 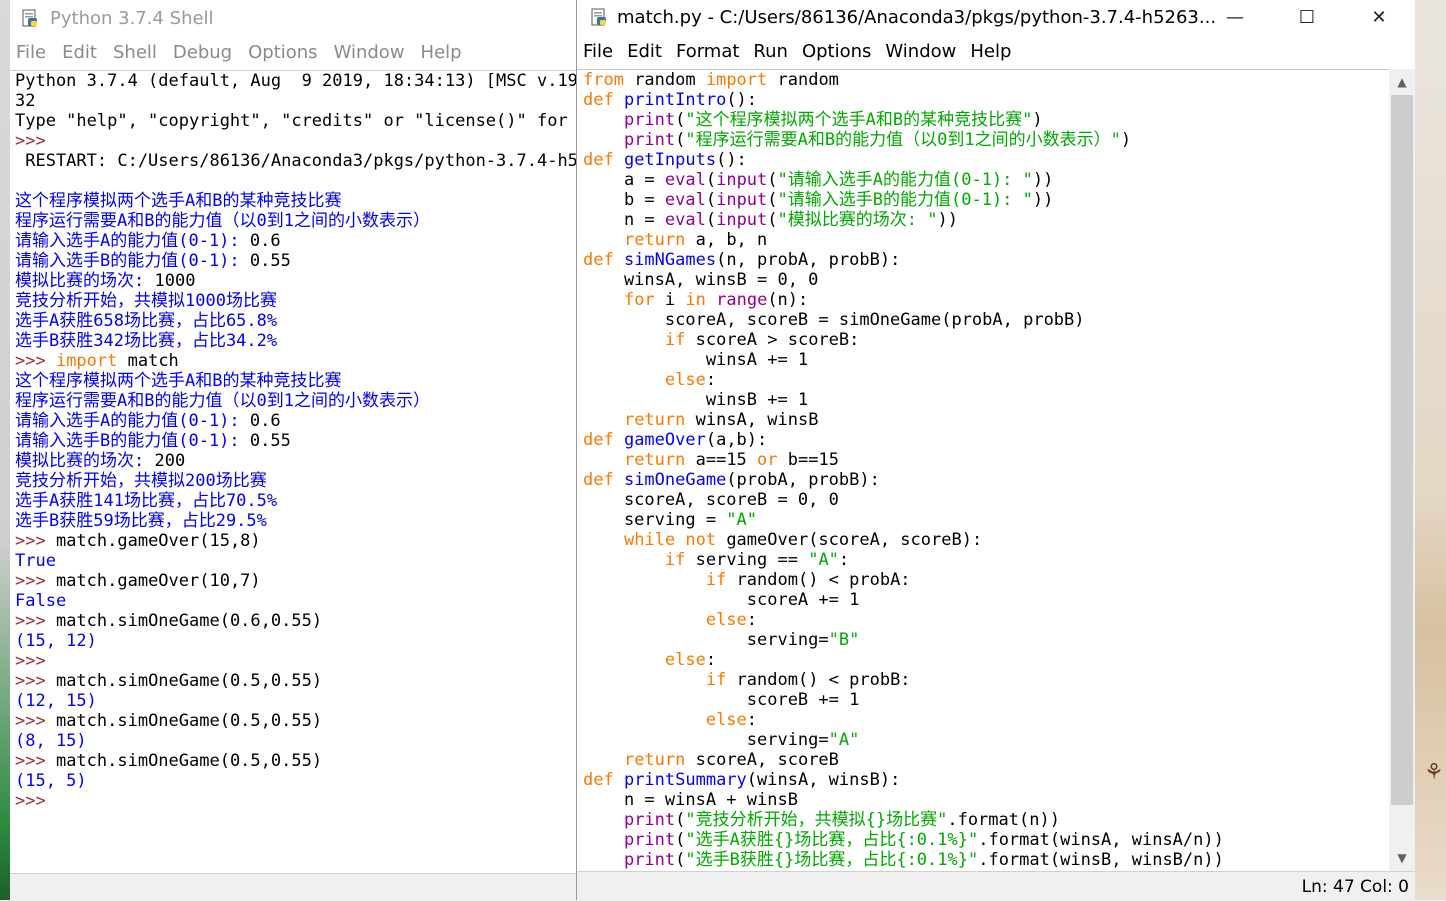 What do you see at coordinates (1101, 840) in the screenshot?
I see `code-line-token: .format(winsA, winsA/n))` at bounding box center [1101, 840].